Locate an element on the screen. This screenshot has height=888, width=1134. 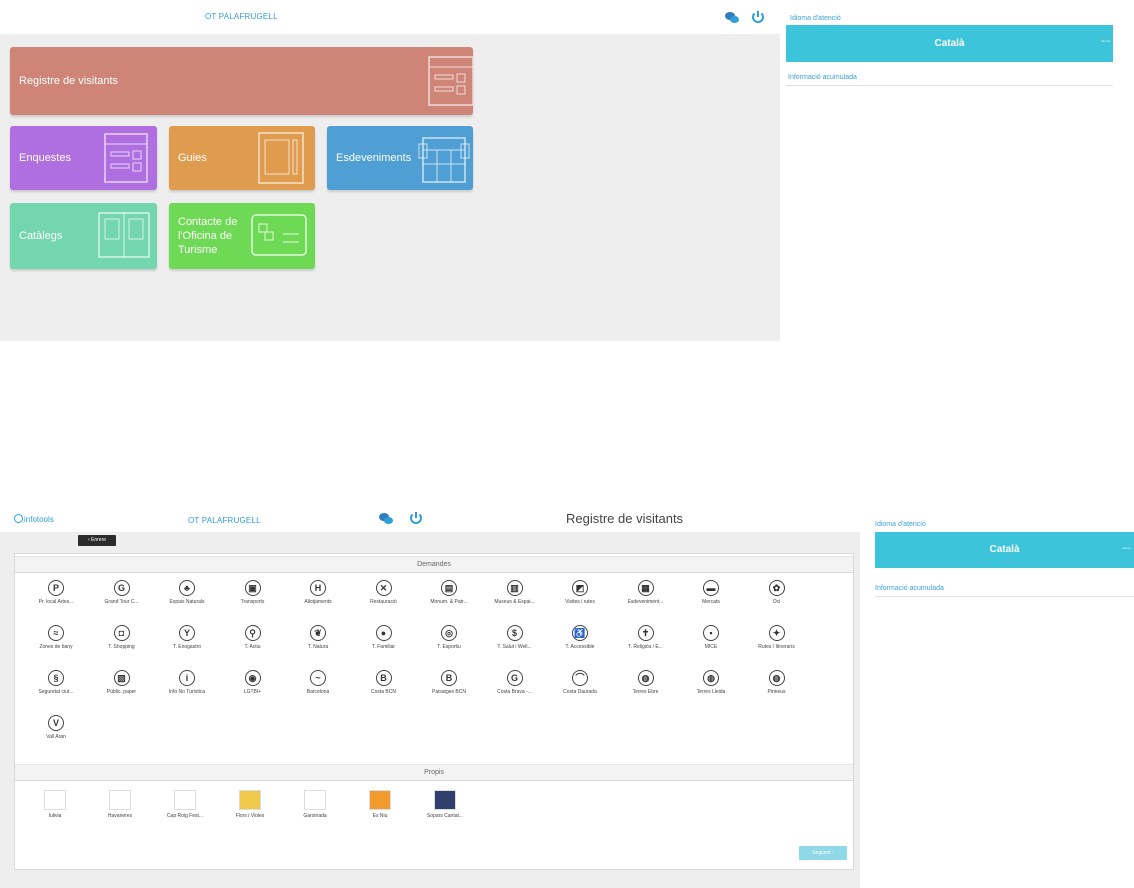
category-label: Costa Daurada is located at coordinates (580, 692).